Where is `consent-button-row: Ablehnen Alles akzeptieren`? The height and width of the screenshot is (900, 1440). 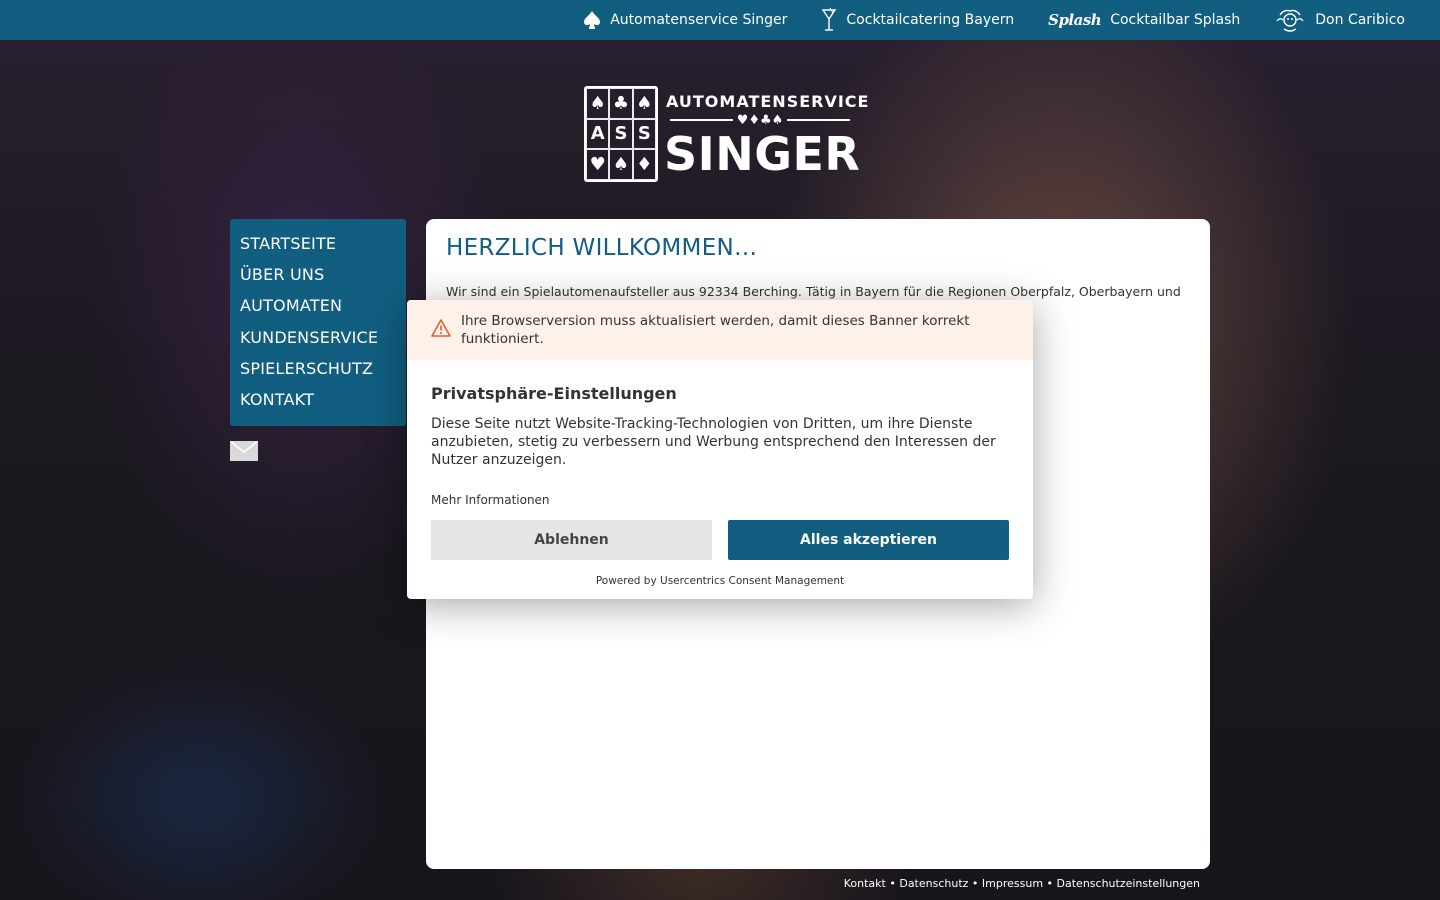
consent-button-row: Ablehnen Alles akzeptieren is located at coordinates (720, 540).